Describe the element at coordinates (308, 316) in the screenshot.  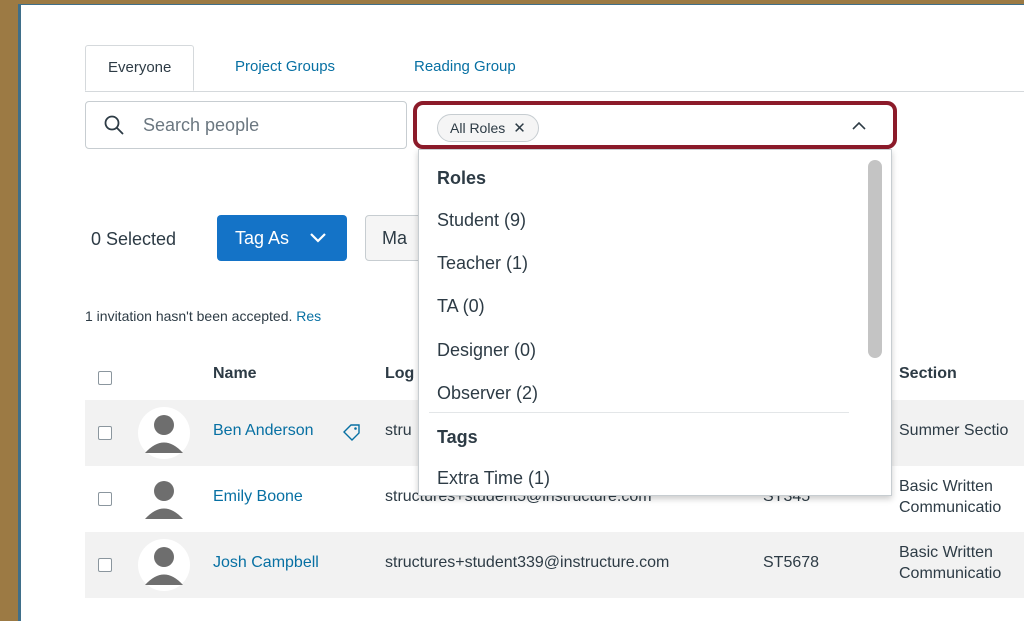
I see `resend-link: Res` at that location.